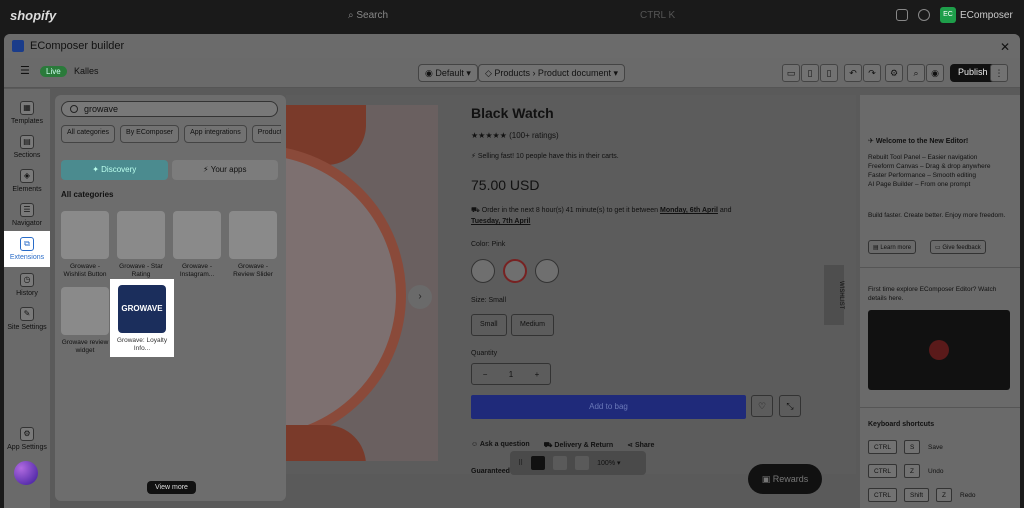  I want to click on nav-sections: ▤ Sections, so click(27, 147).